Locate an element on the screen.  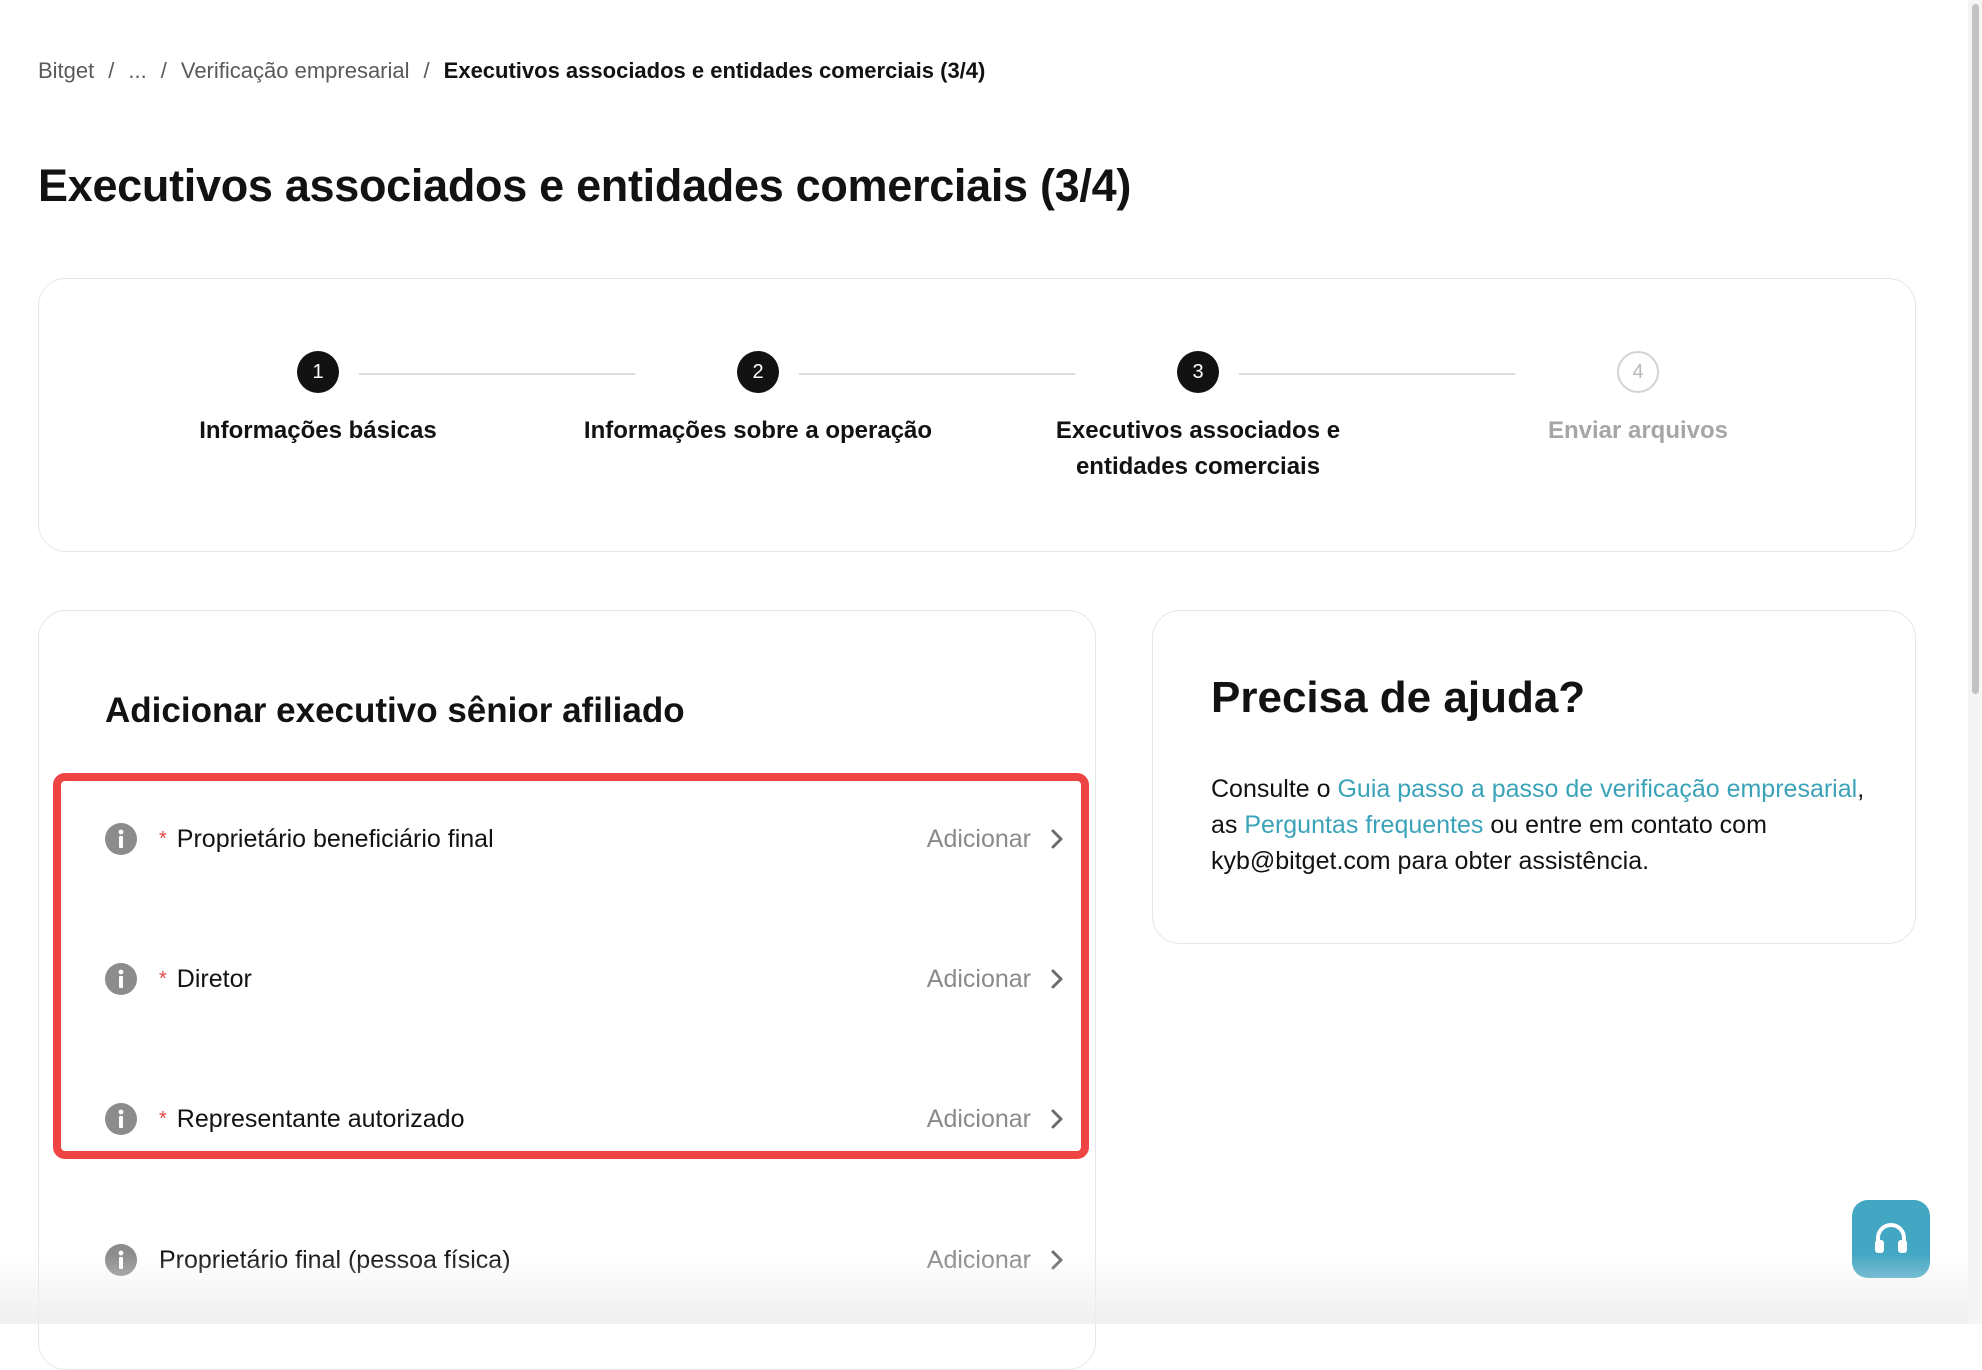
support-chat-button is located at coordinates (1891, 1239).